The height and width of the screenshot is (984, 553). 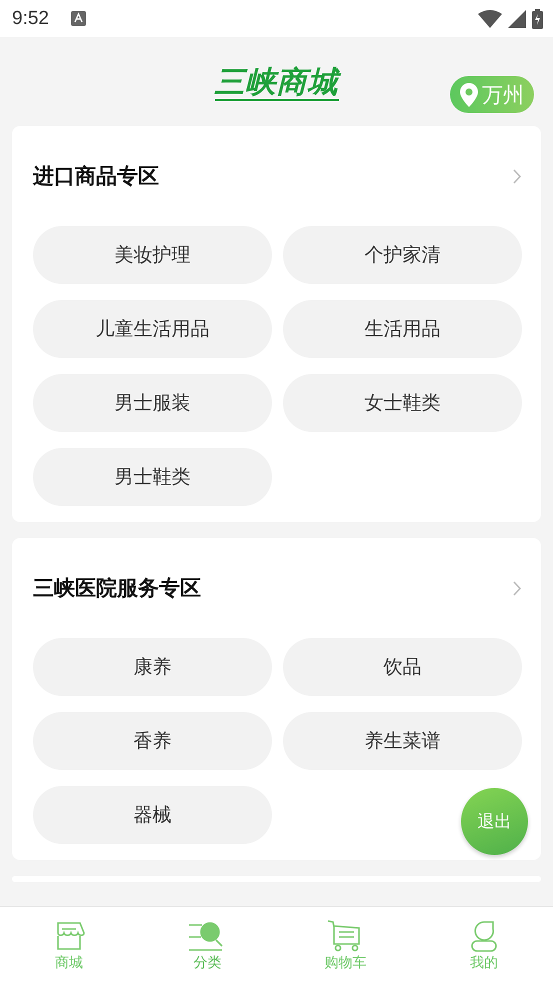 What do you see at coordinates (517, 19) in the screenshot?
I see `signal-icon` at bounding box center [517, 19].